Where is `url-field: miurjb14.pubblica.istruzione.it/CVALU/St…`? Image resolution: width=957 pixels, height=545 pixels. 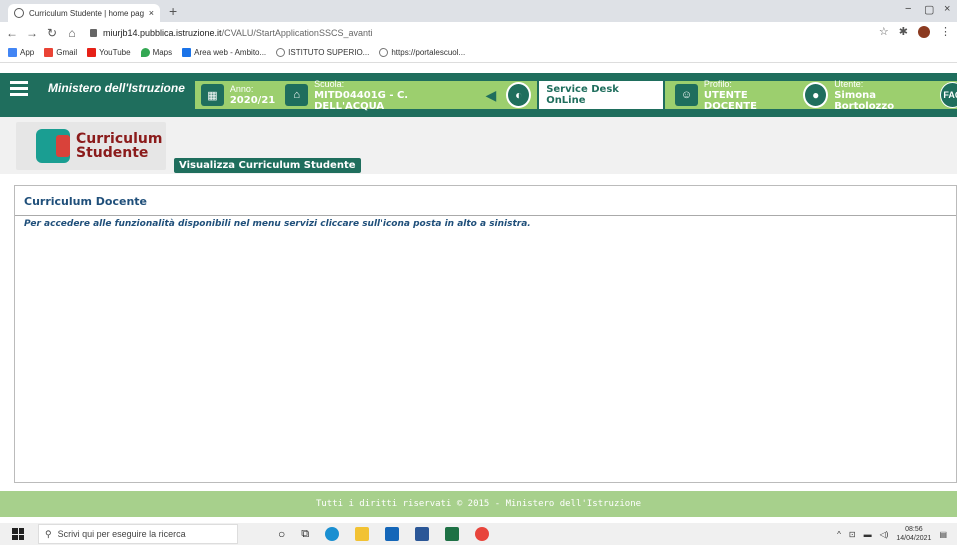 url-field: miurjb14.pubblica.istruzione.it/CVALU/St… is located at coordinates (231, 33).